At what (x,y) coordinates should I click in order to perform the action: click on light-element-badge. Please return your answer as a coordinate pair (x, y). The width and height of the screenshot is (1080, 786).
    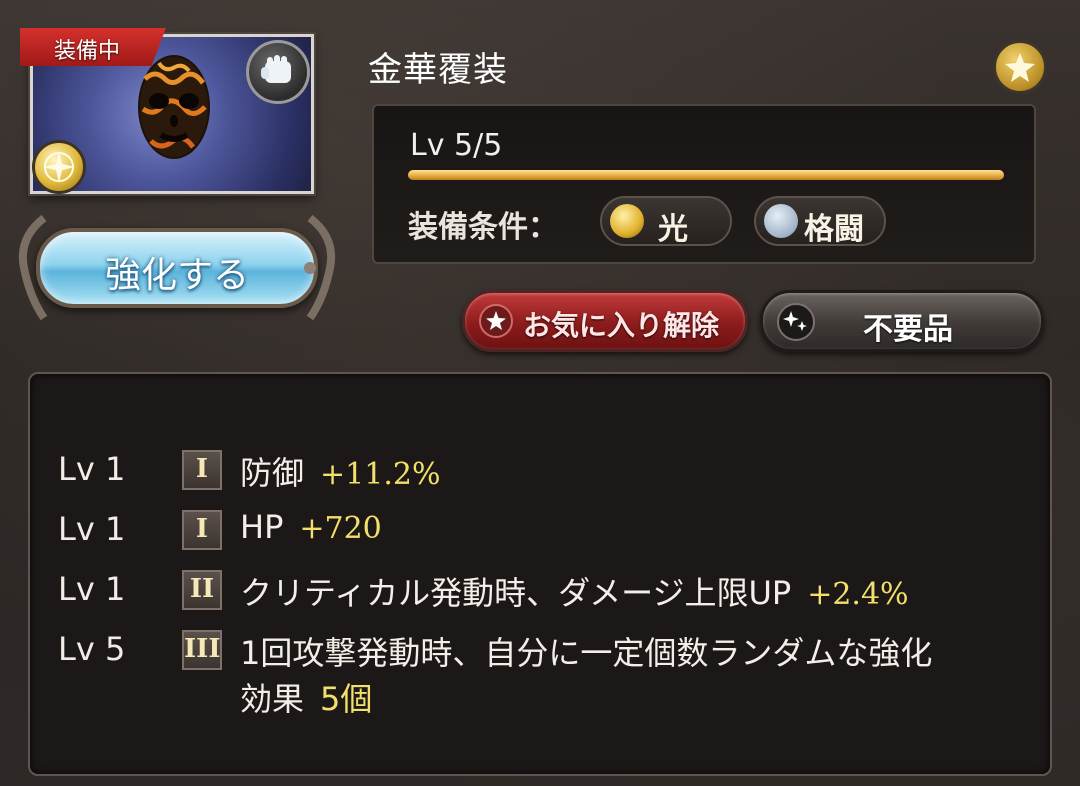
    Looking at the image, I should click on (59, 167).